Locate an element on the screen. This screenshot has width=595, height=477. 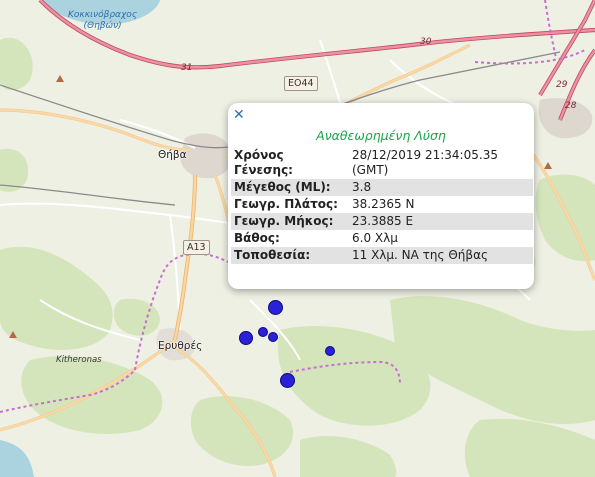
detail-value: 38.2365 N is located at coordinates (383, 204).